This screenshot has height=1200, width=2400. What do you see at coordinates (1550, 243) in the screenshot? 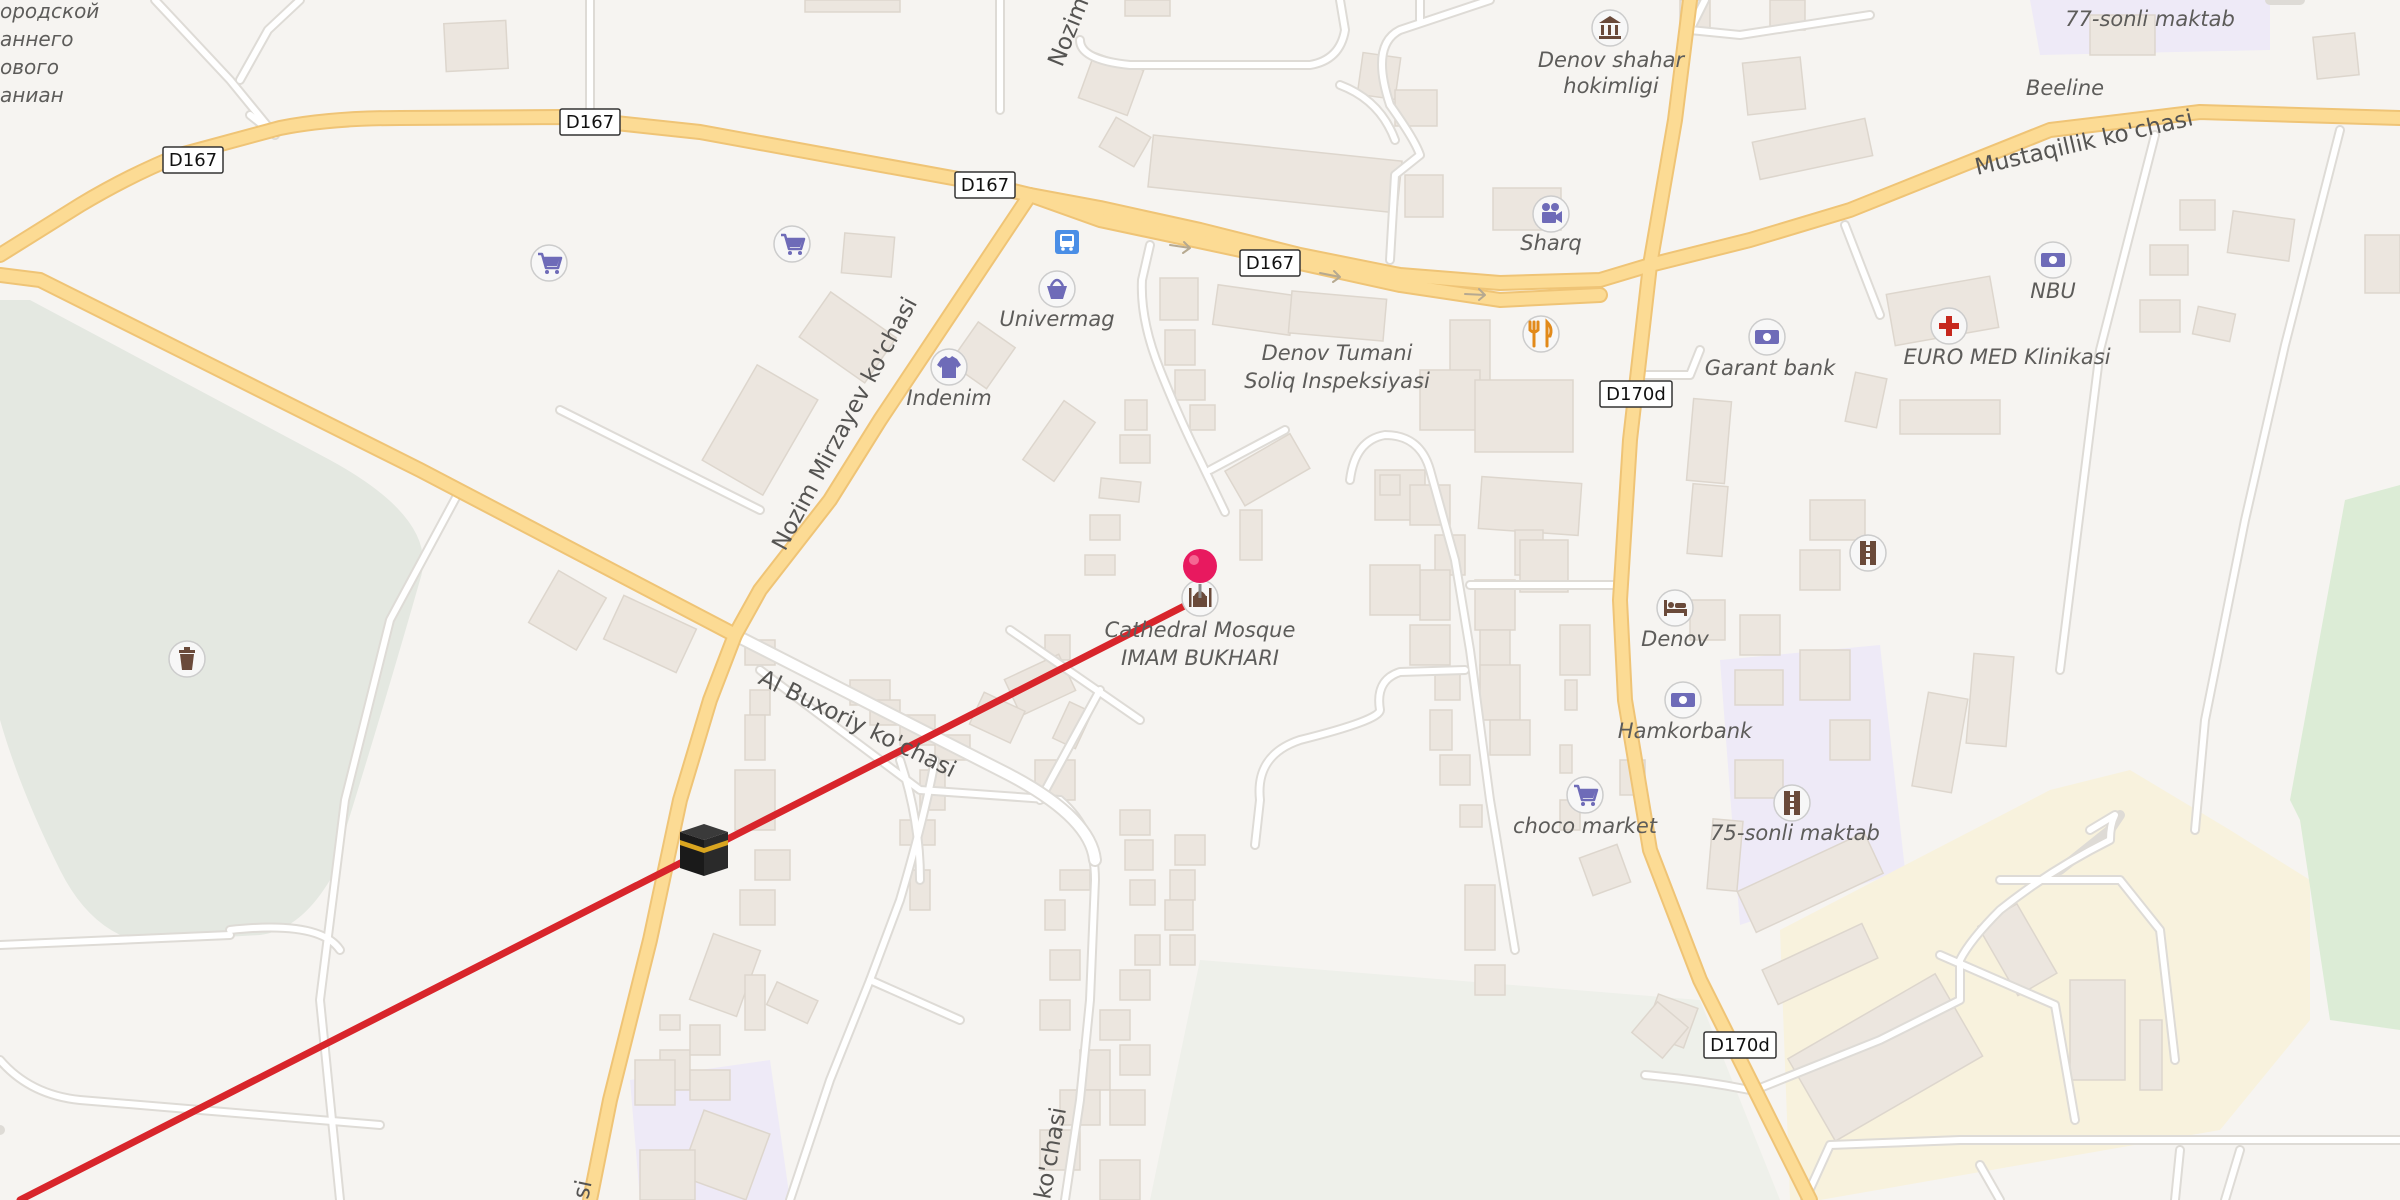
I see `poi-label: Sharq` at bounding box center [1550, 243].